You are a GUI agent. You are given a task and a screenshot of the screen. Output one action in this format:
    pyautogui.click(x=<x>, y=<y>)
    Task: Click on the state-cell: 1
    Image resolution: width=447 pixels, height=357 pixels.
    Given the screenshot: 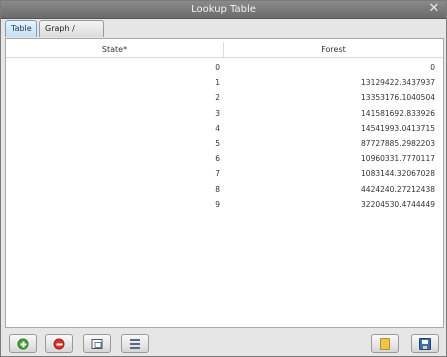 What is the action you would take?
    pyautogui.click(x=113, y=82)
    